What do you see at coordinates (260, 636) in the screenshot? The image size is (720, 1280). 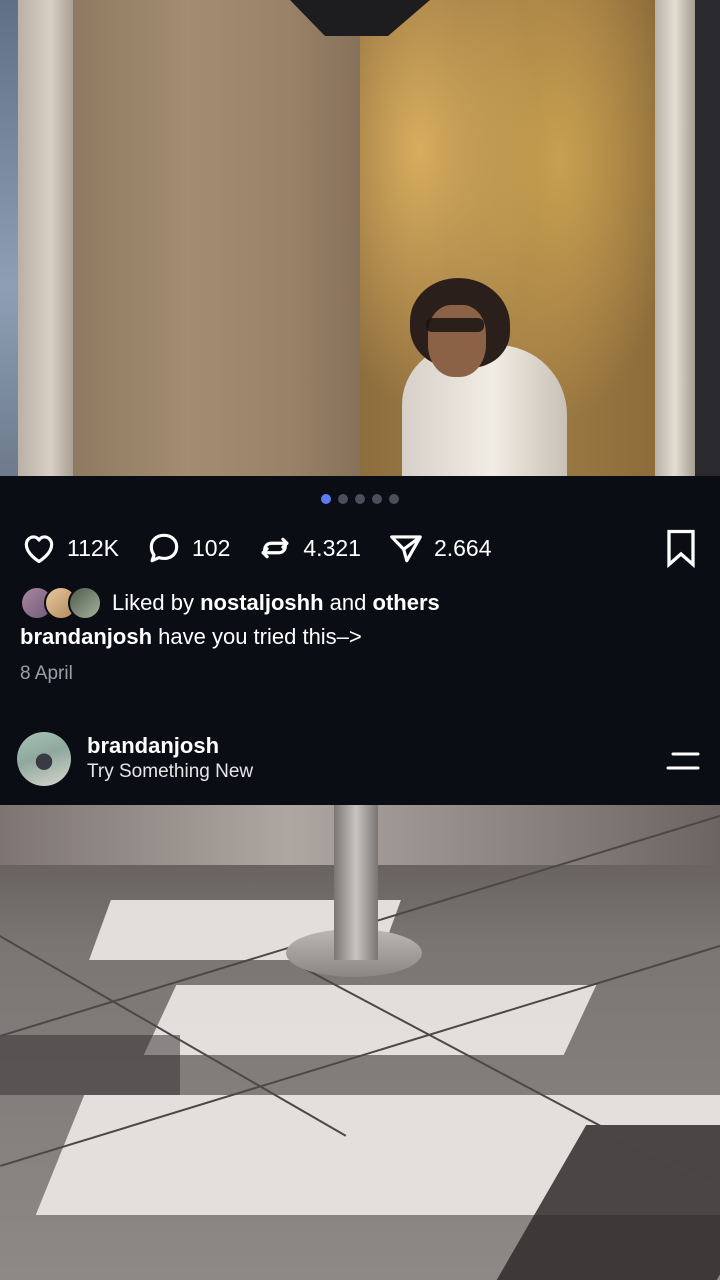 I see `caption-text: have you tried this–>` at bounding box center [260, 636].